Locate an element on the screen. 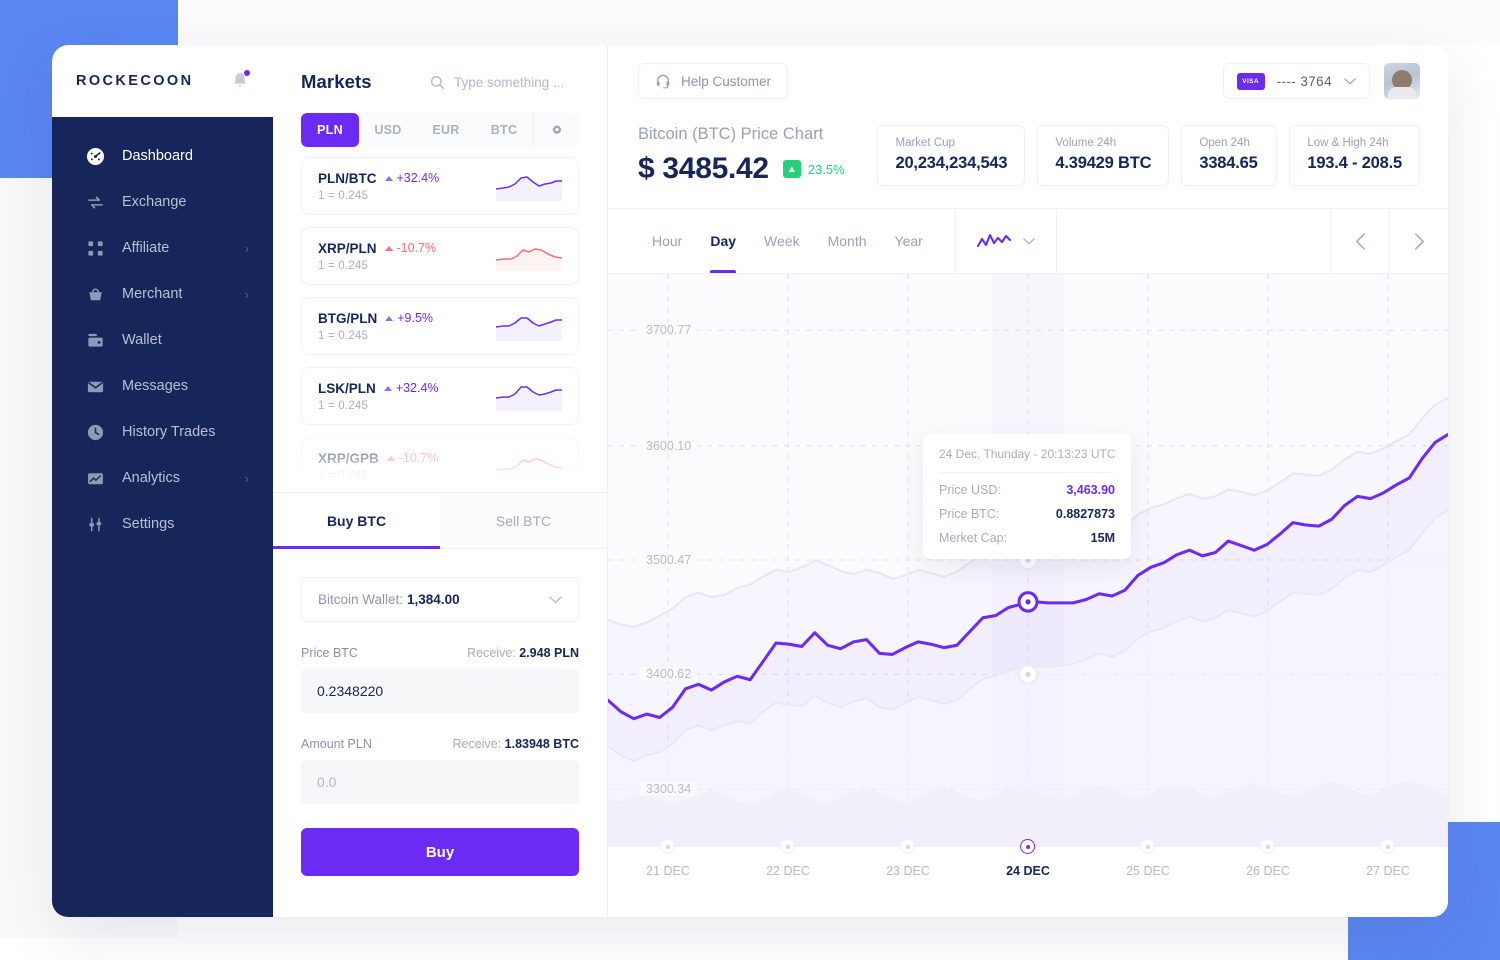 The width and height of the screenshot is (1500, 960). stat-card-open-24h: Open 24h 3384.65 is located at coordinates (1229, 155).